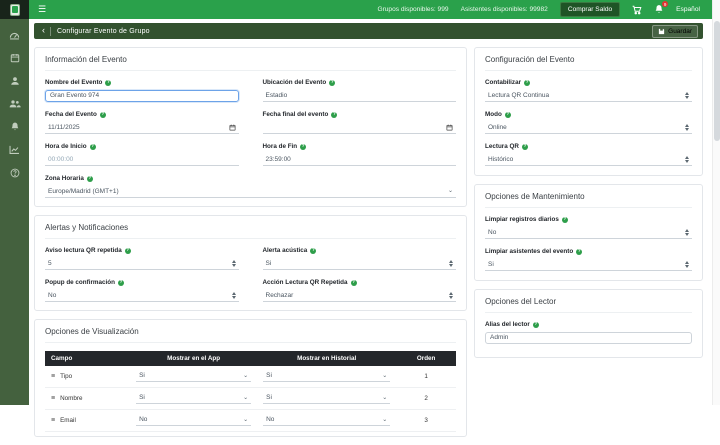  What do you see at coordinates (50, 31) in the screenshot?
I see `header-divider` at bounding box center [50, 31].